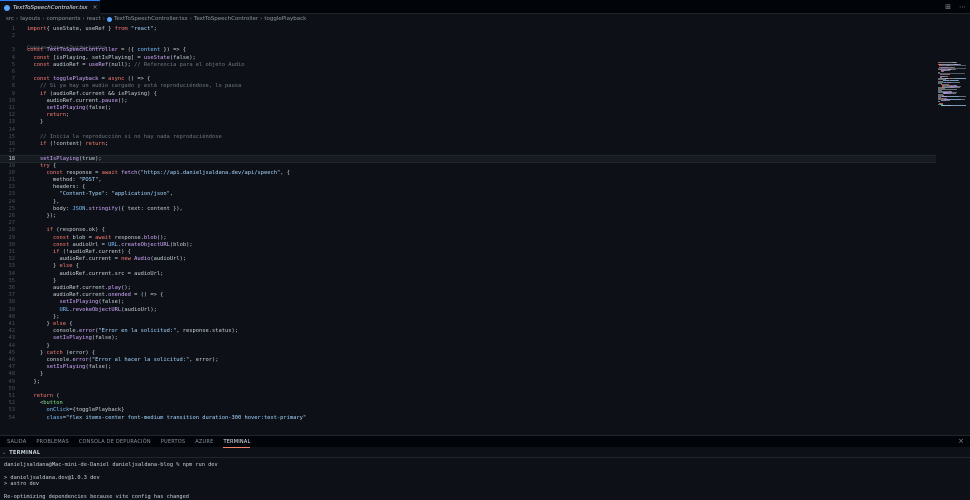  I want to click on line-number: 3, so click(7, 50).